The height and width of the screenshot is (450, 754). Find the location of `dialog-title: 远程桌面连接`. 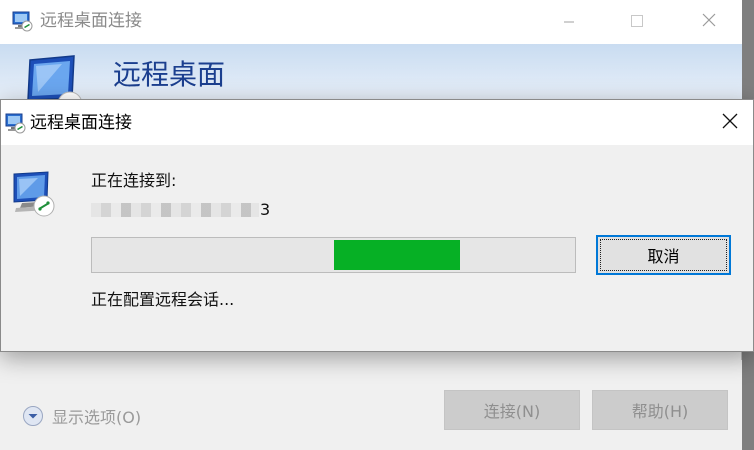

dialog-title: 远程桌面连接 is located at coordinates (81, 123).